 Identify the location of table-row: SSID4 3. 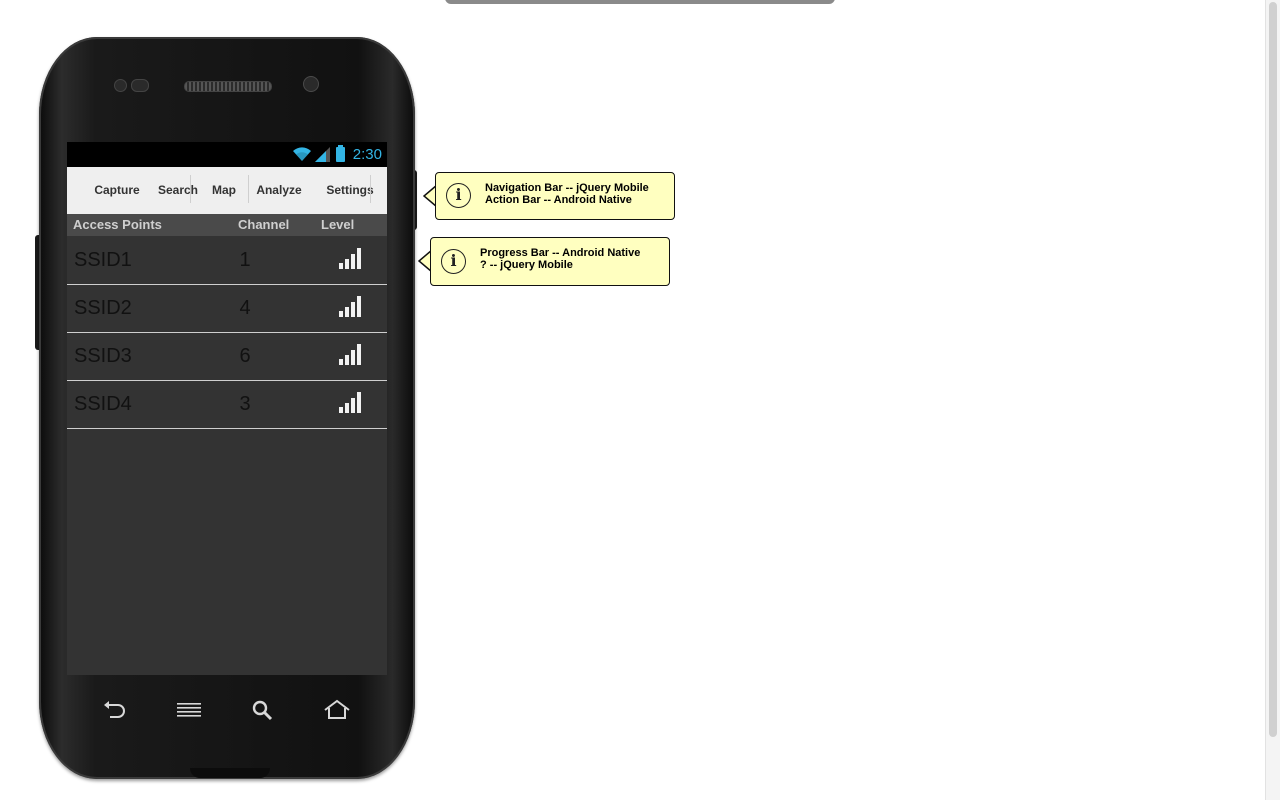
(227, 405).